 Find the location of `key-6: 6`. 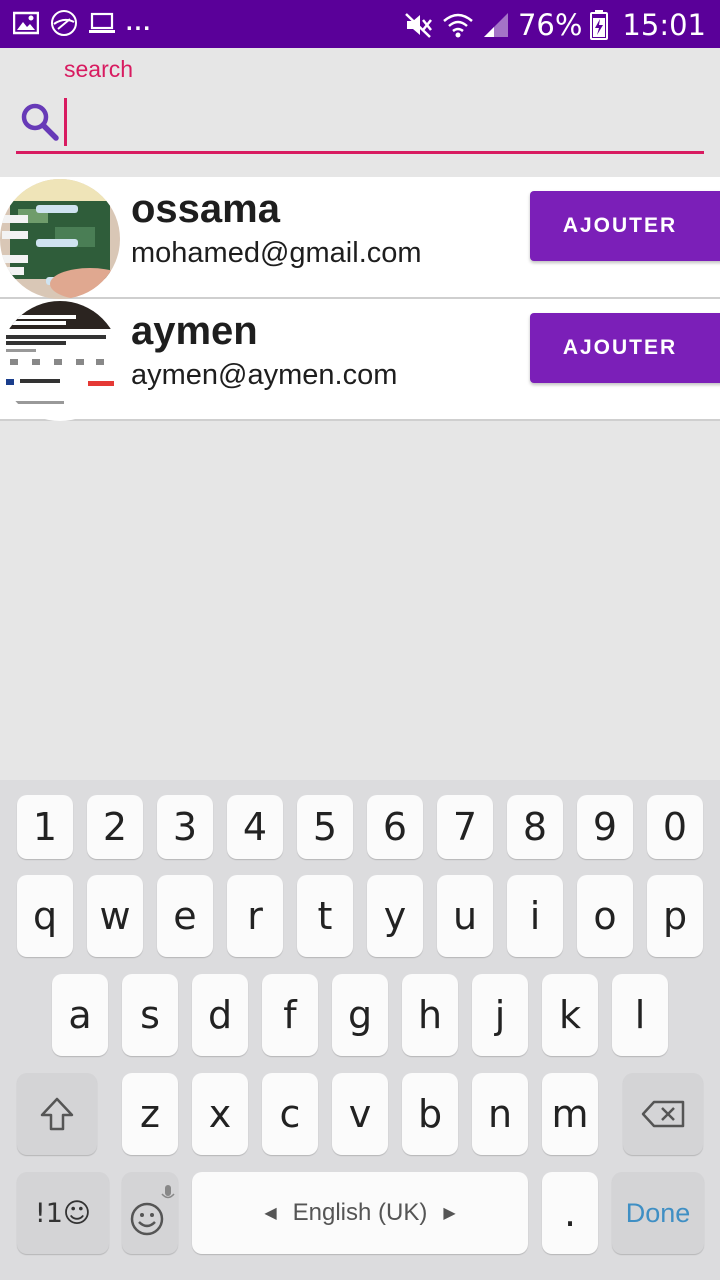

key-6: 6 is located at coordinates (395, 827).